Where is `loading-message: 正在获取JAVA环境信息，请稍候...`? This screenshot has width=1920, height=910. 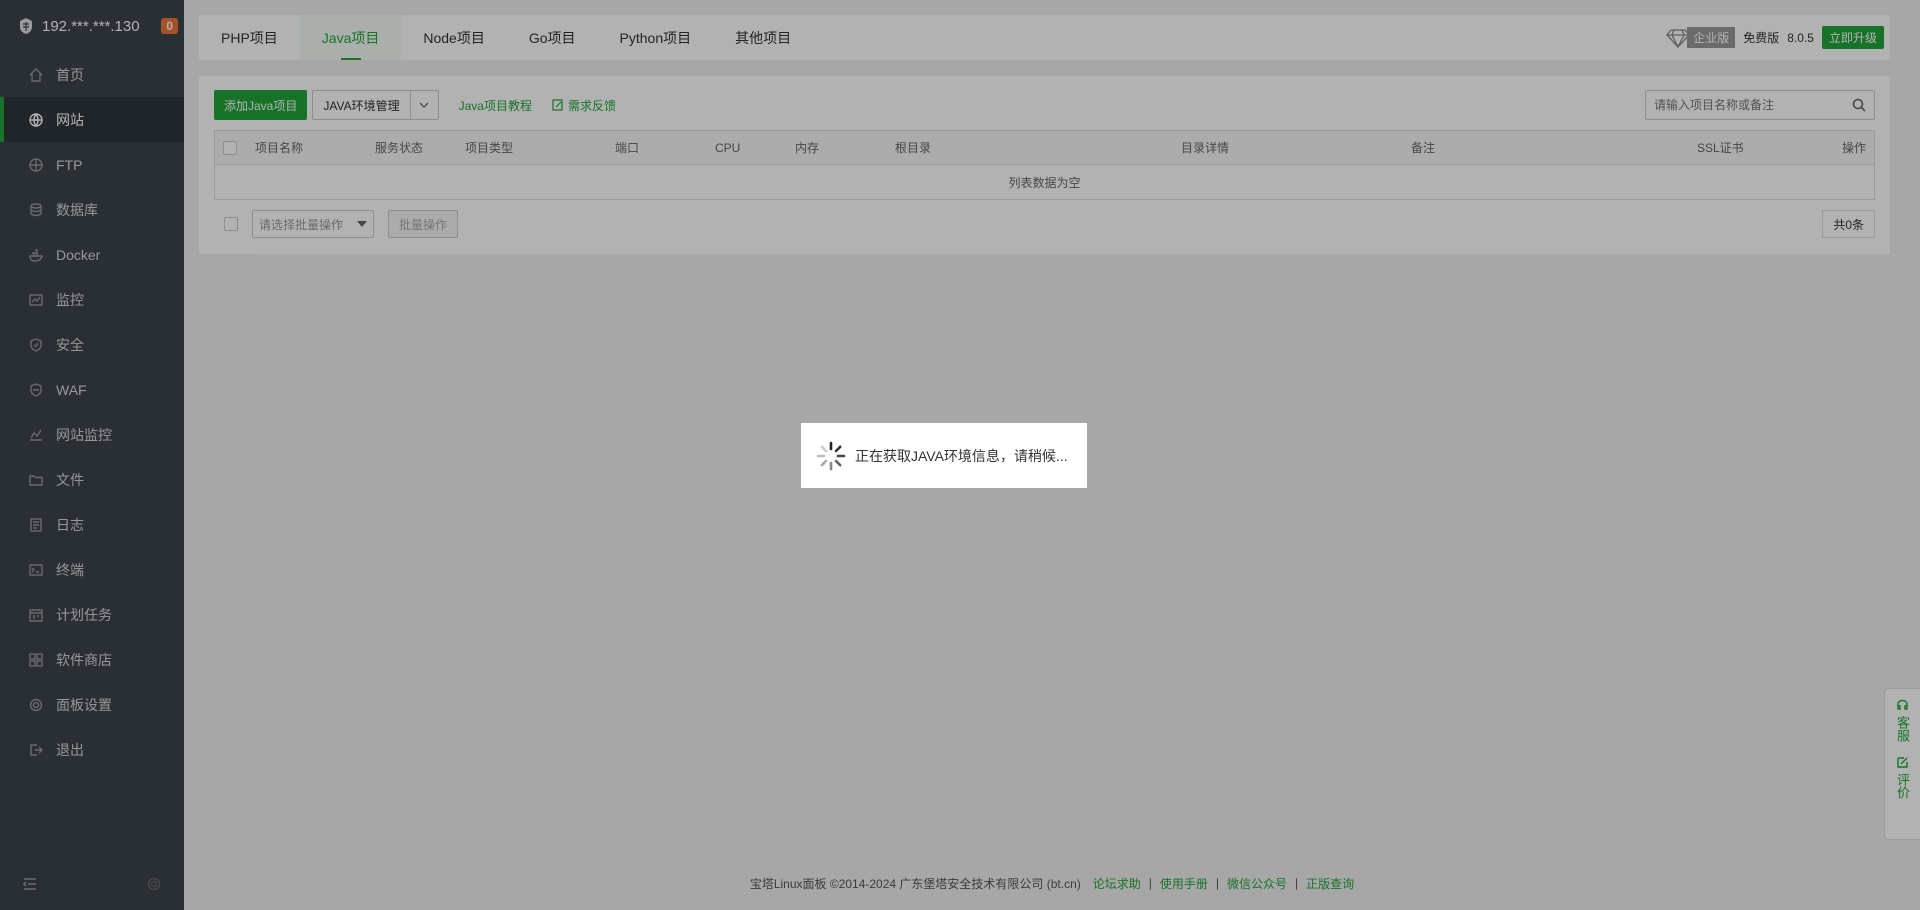
loading-message: 正在获取JAVA环境信息，请稍候... is located at coordinates (961, 455).